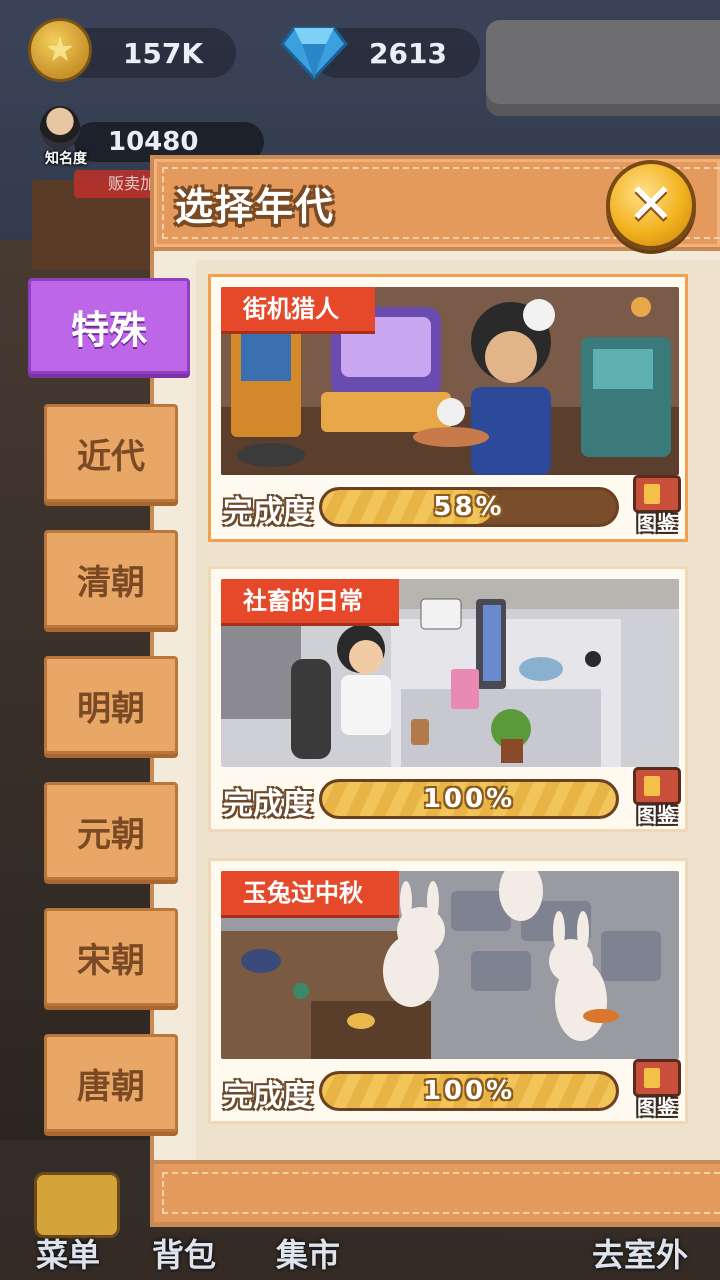  Describe the element at coordinates (255, 207) in the screenshot. I see `modal-title: 选择年代` at that location.